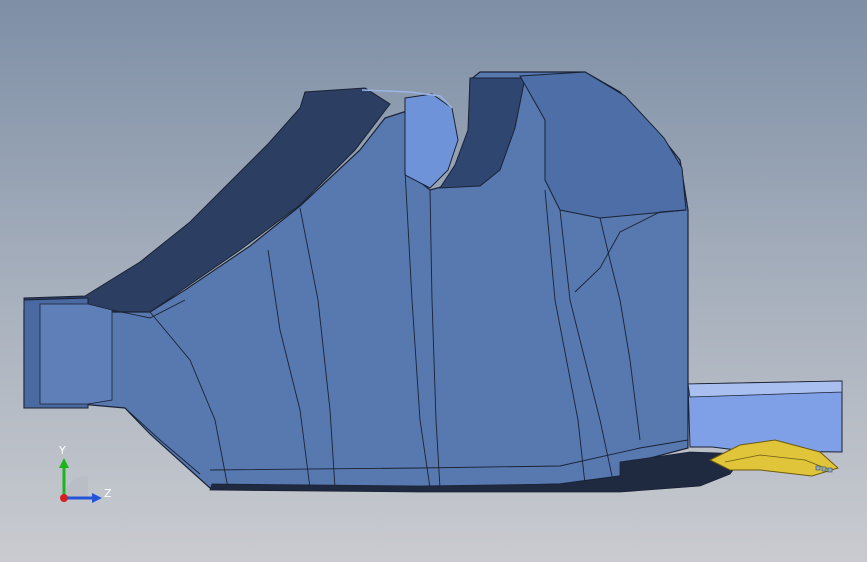  Describe the element at coordinates (85, 473) in the screenshot. I see `axis-triad: Y Z` at that location.